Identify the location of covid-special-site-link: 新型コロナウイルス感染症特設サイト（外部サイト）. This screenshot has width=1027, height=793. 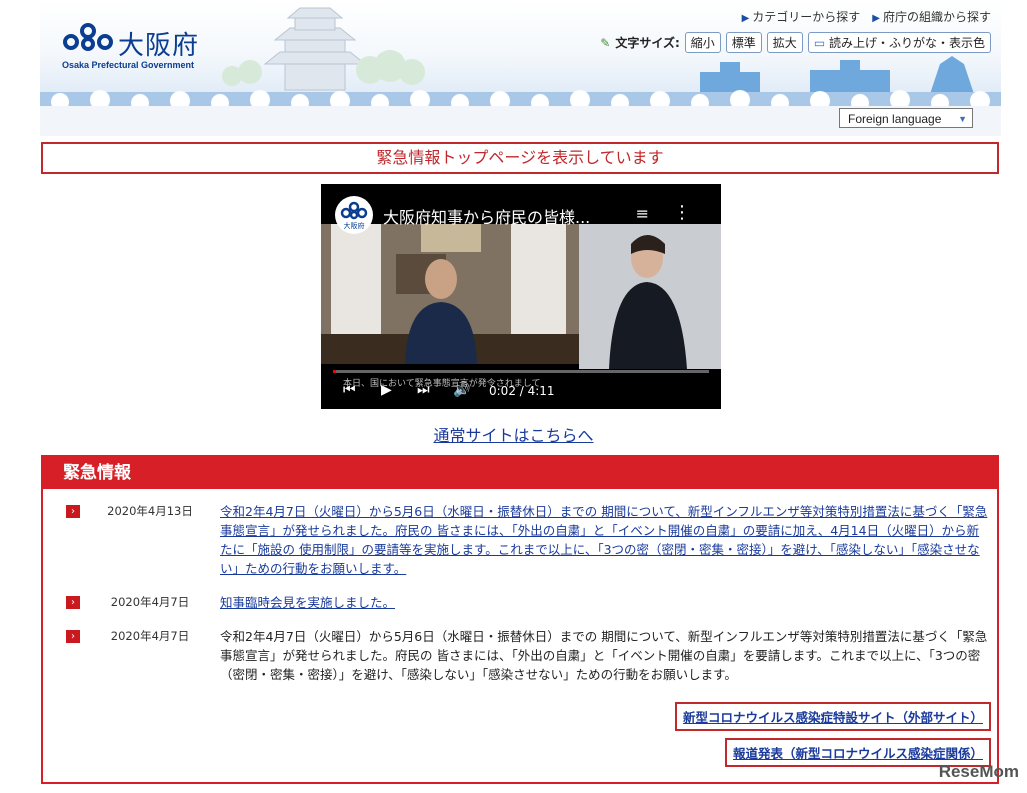
(833, 717).